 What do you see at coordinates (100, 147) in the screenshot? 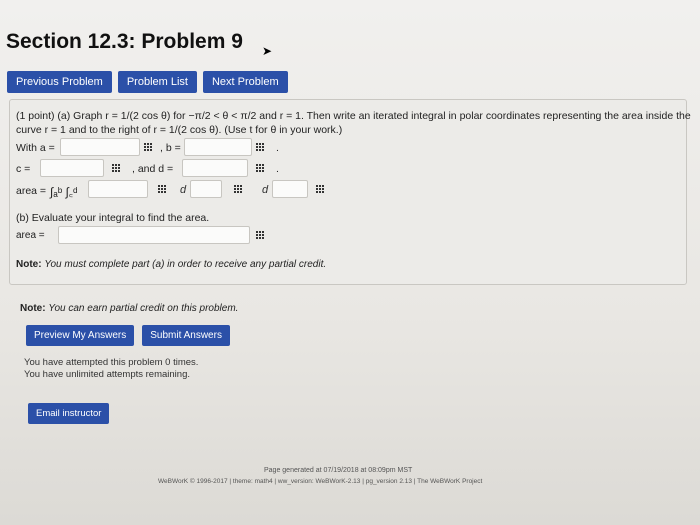
I see `answer-a-input` at bounding box center [100, 147].